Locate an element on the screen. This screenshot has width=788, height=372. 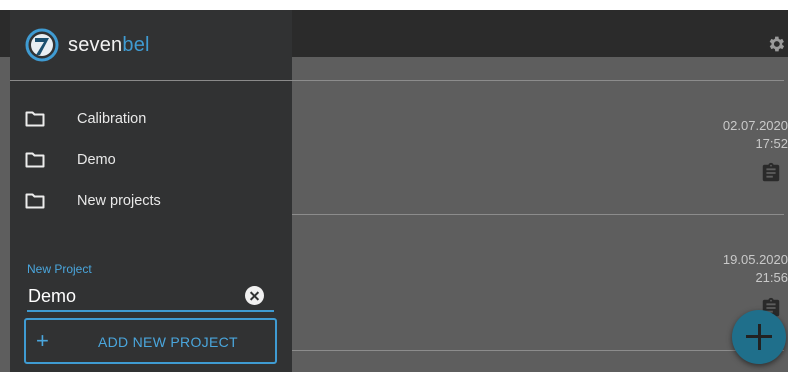
project-date: 19.05.2020 is located at coordinates (755, 259).